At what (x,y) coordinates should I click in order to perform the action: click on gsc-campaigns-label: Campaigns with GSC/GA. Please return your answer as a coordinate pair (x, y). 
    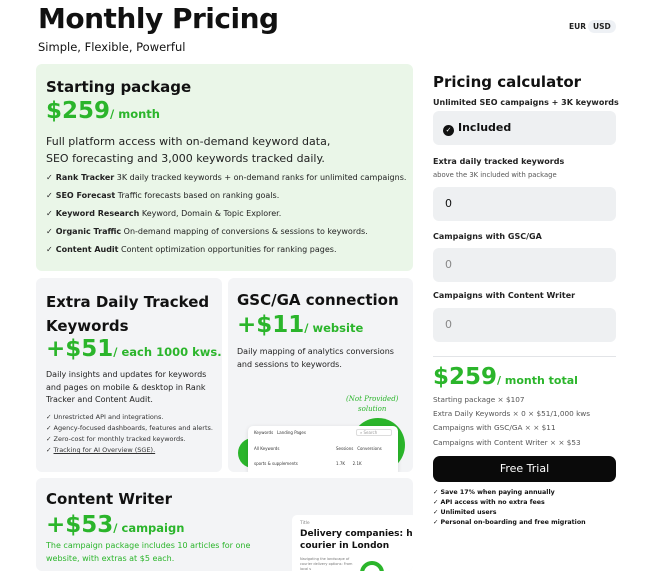
    Looking at the image, I should click on (487, 236).